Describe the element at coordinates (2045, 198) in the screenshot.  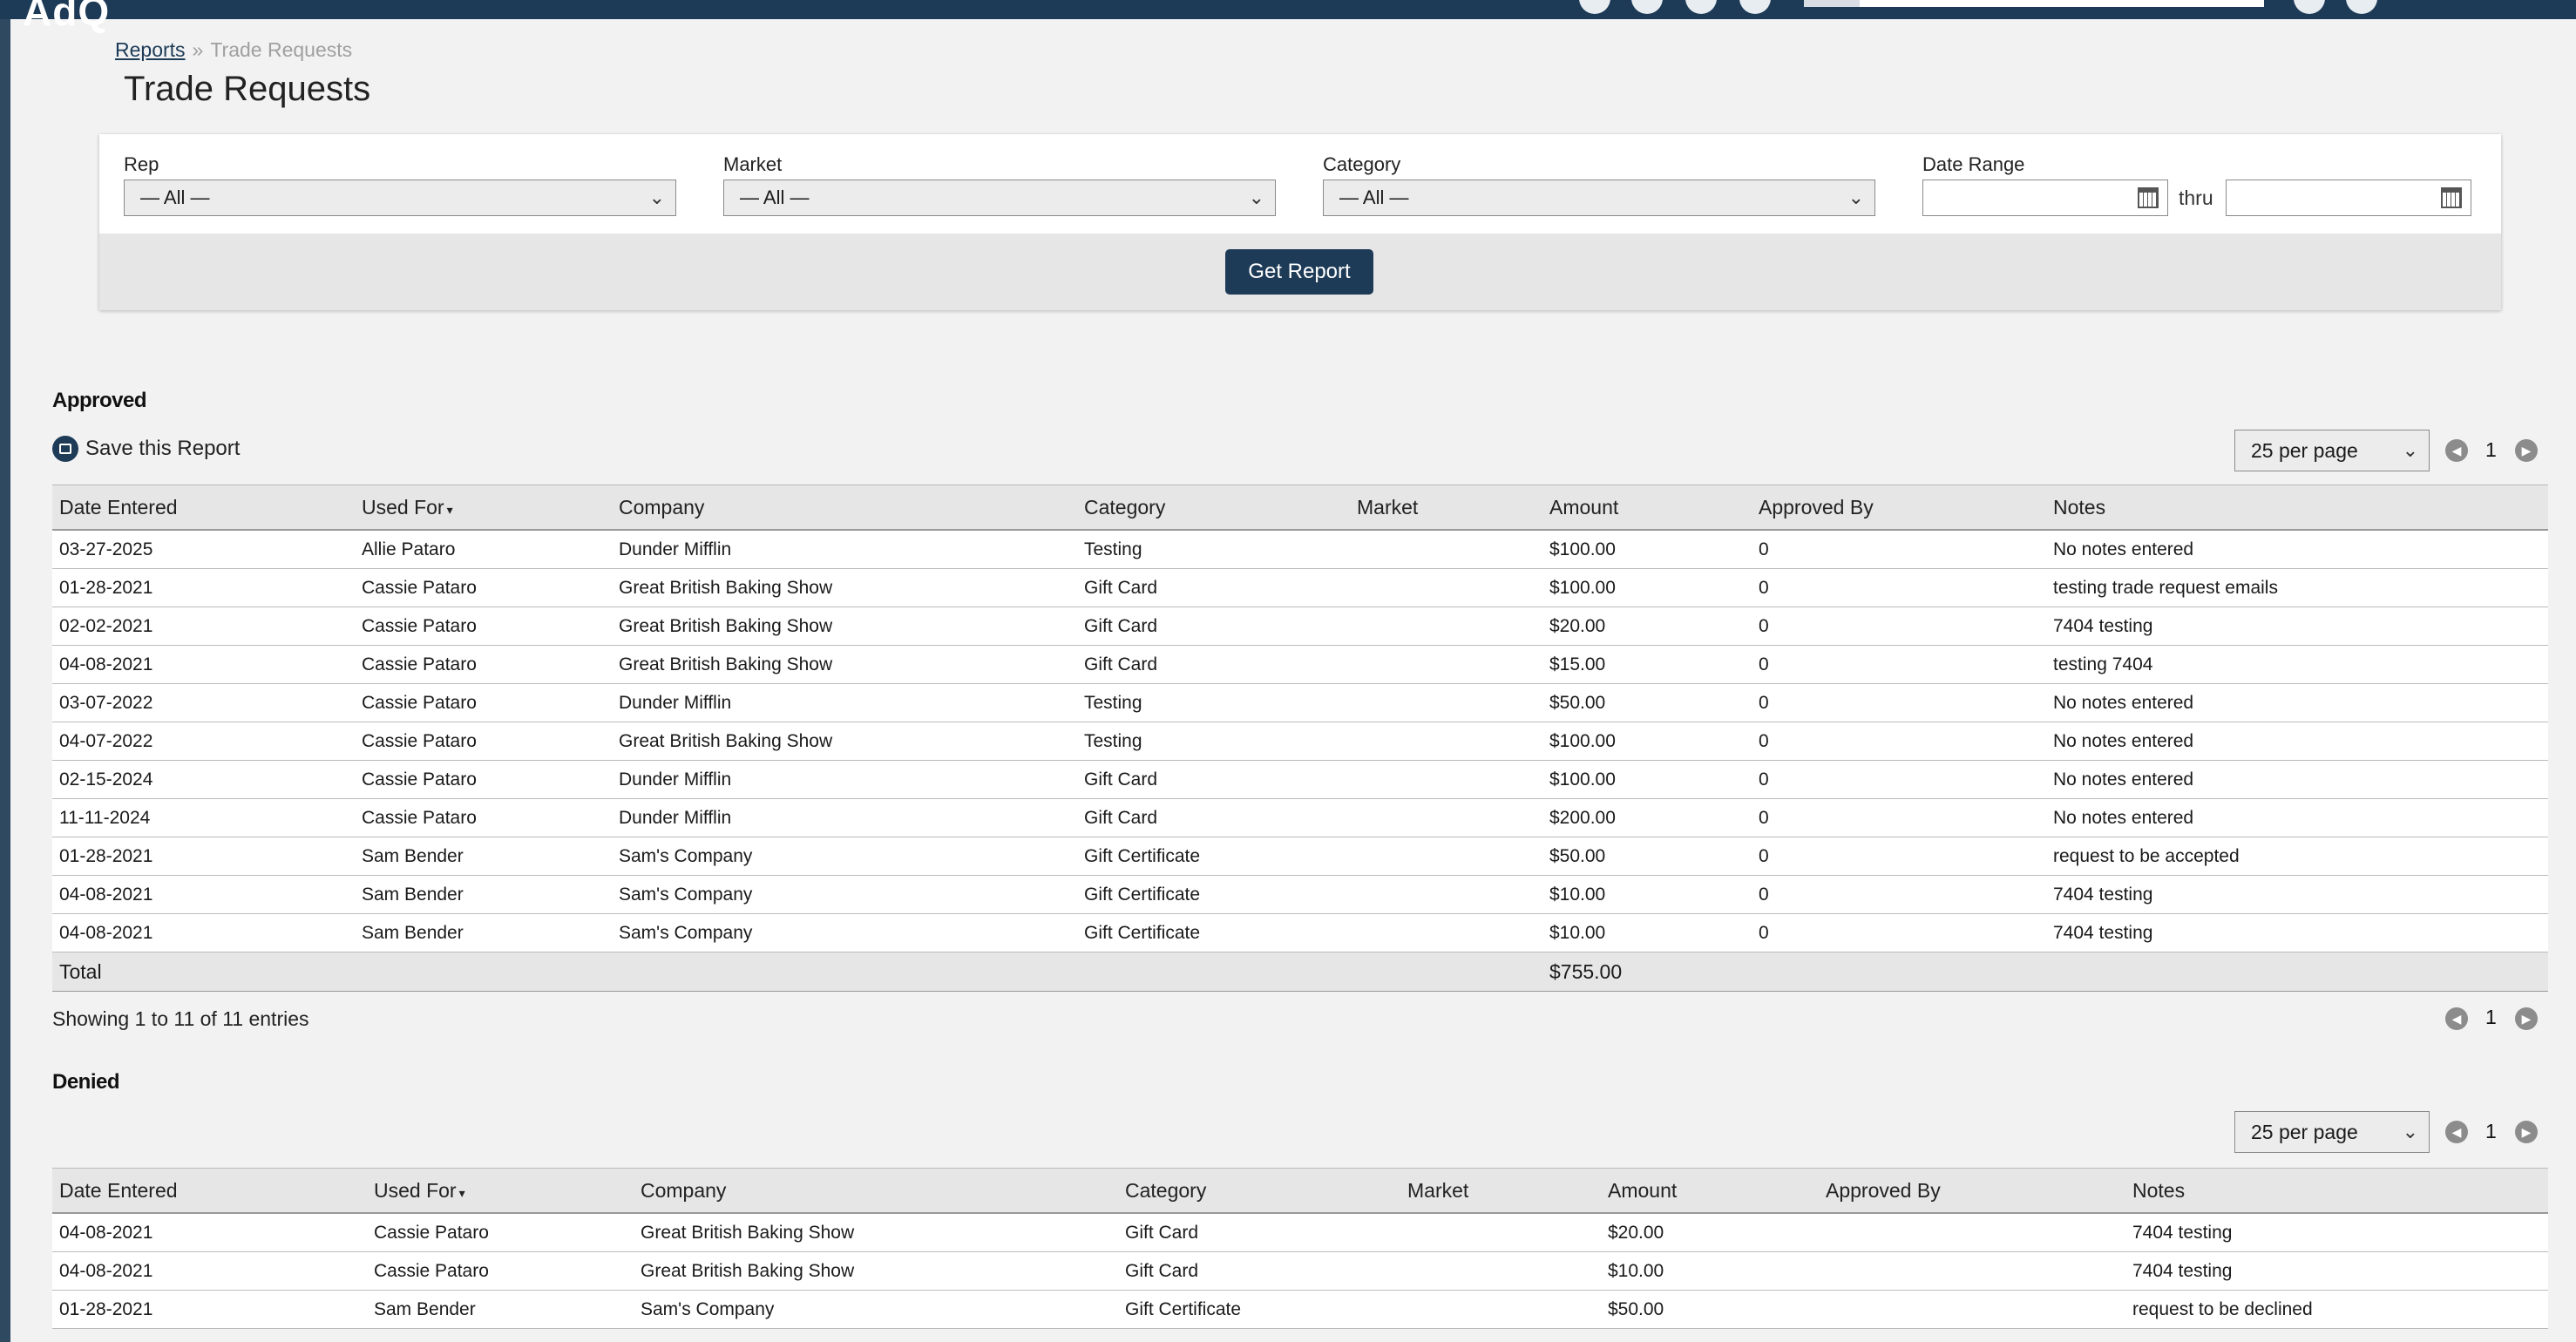
I see `date-start-input` at that location.